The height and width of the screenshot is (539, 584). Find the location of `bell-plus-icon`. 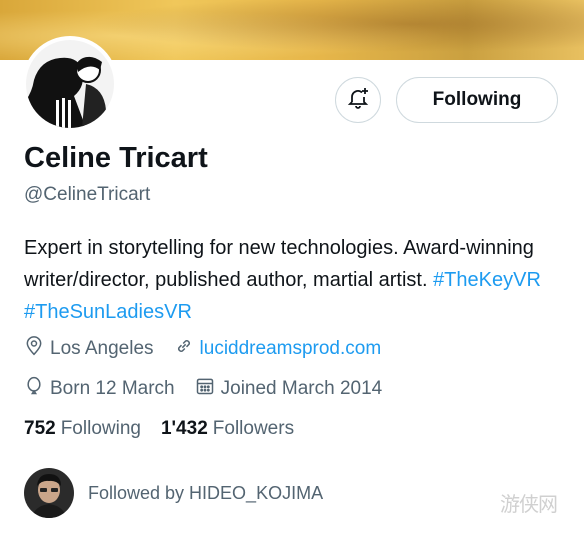

bell-plus-icon is located at coordinates (358, 100).